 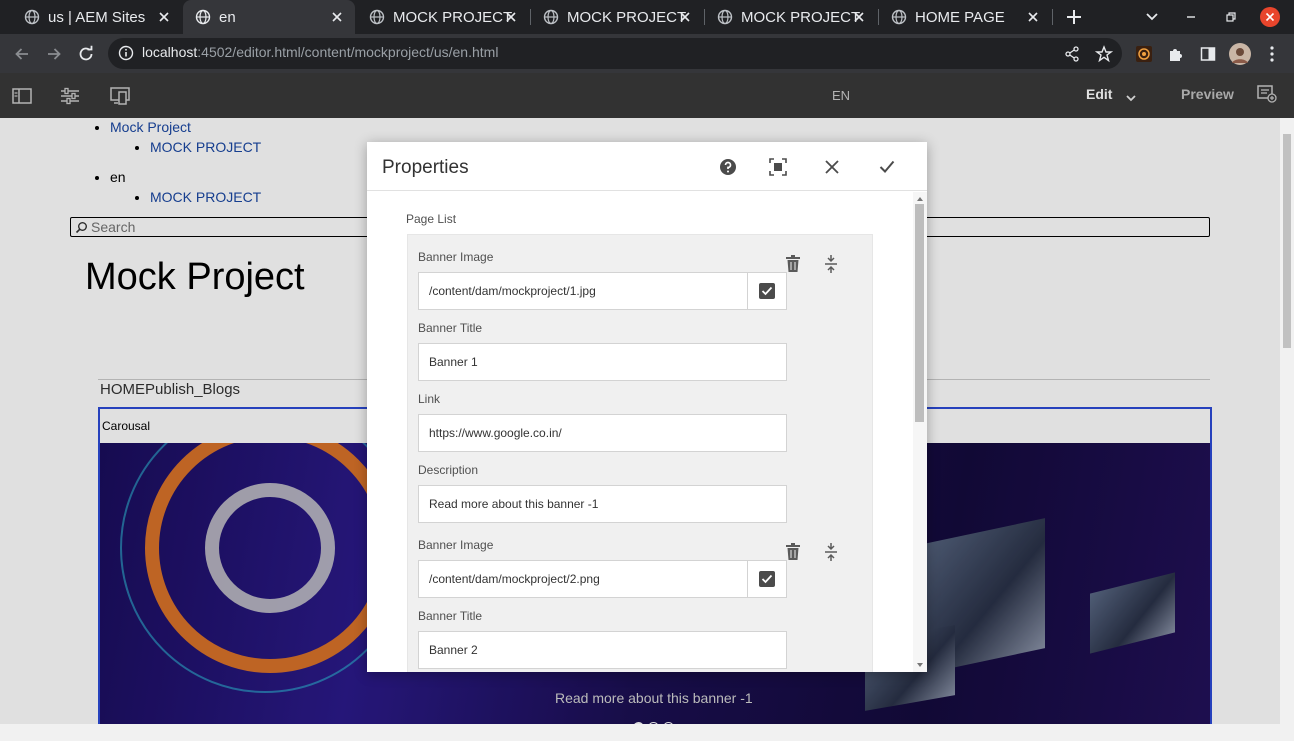 I want to click on banner-image-field: /content/dam/mockproject/1.jpg, so click(x=583, y=291).